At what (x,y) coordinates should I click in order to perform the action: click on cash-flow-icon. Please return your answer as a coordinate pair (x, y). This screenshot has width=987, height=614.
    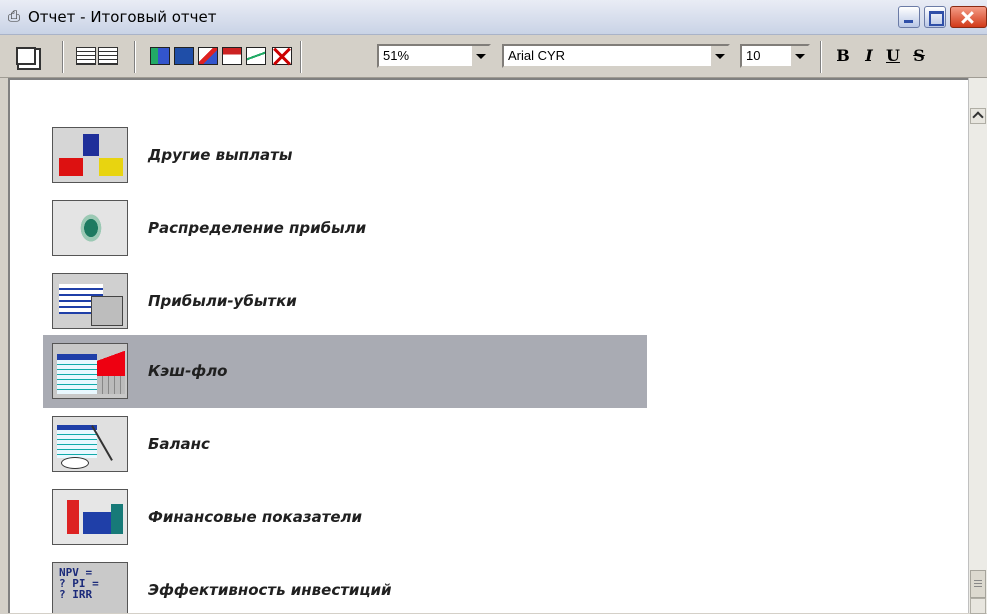
    Looking at the image, I should click on (90, 371).